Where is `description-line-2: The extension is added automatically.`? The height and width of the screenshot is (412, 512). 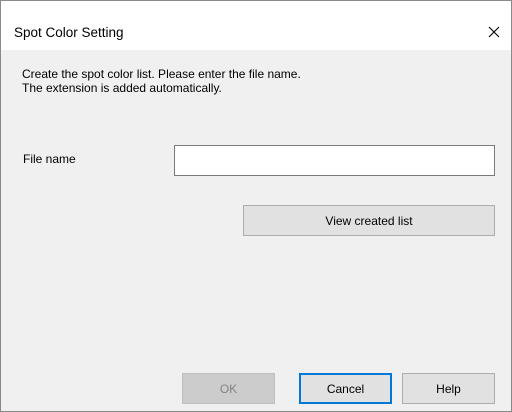
description-line-2: The extension is added automatically. is located at coordinates (122, 88).